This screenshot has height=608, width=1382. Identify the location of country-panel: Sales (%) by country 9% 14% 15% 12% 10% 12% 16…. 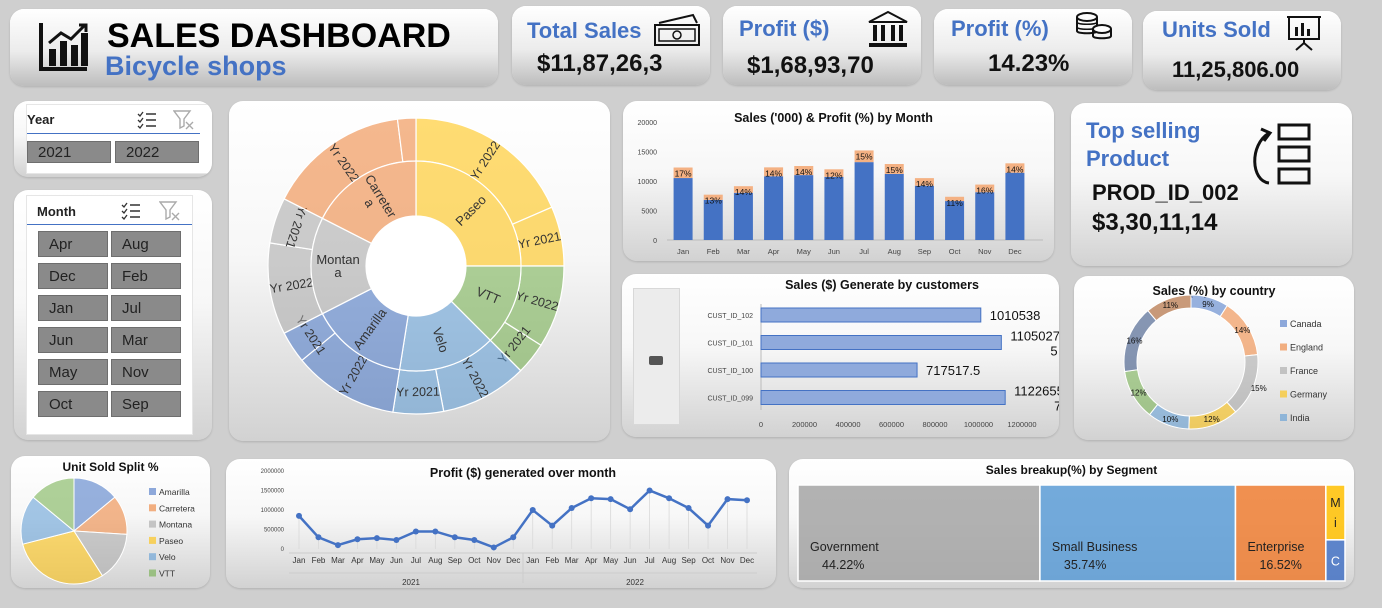
(1214, 358).